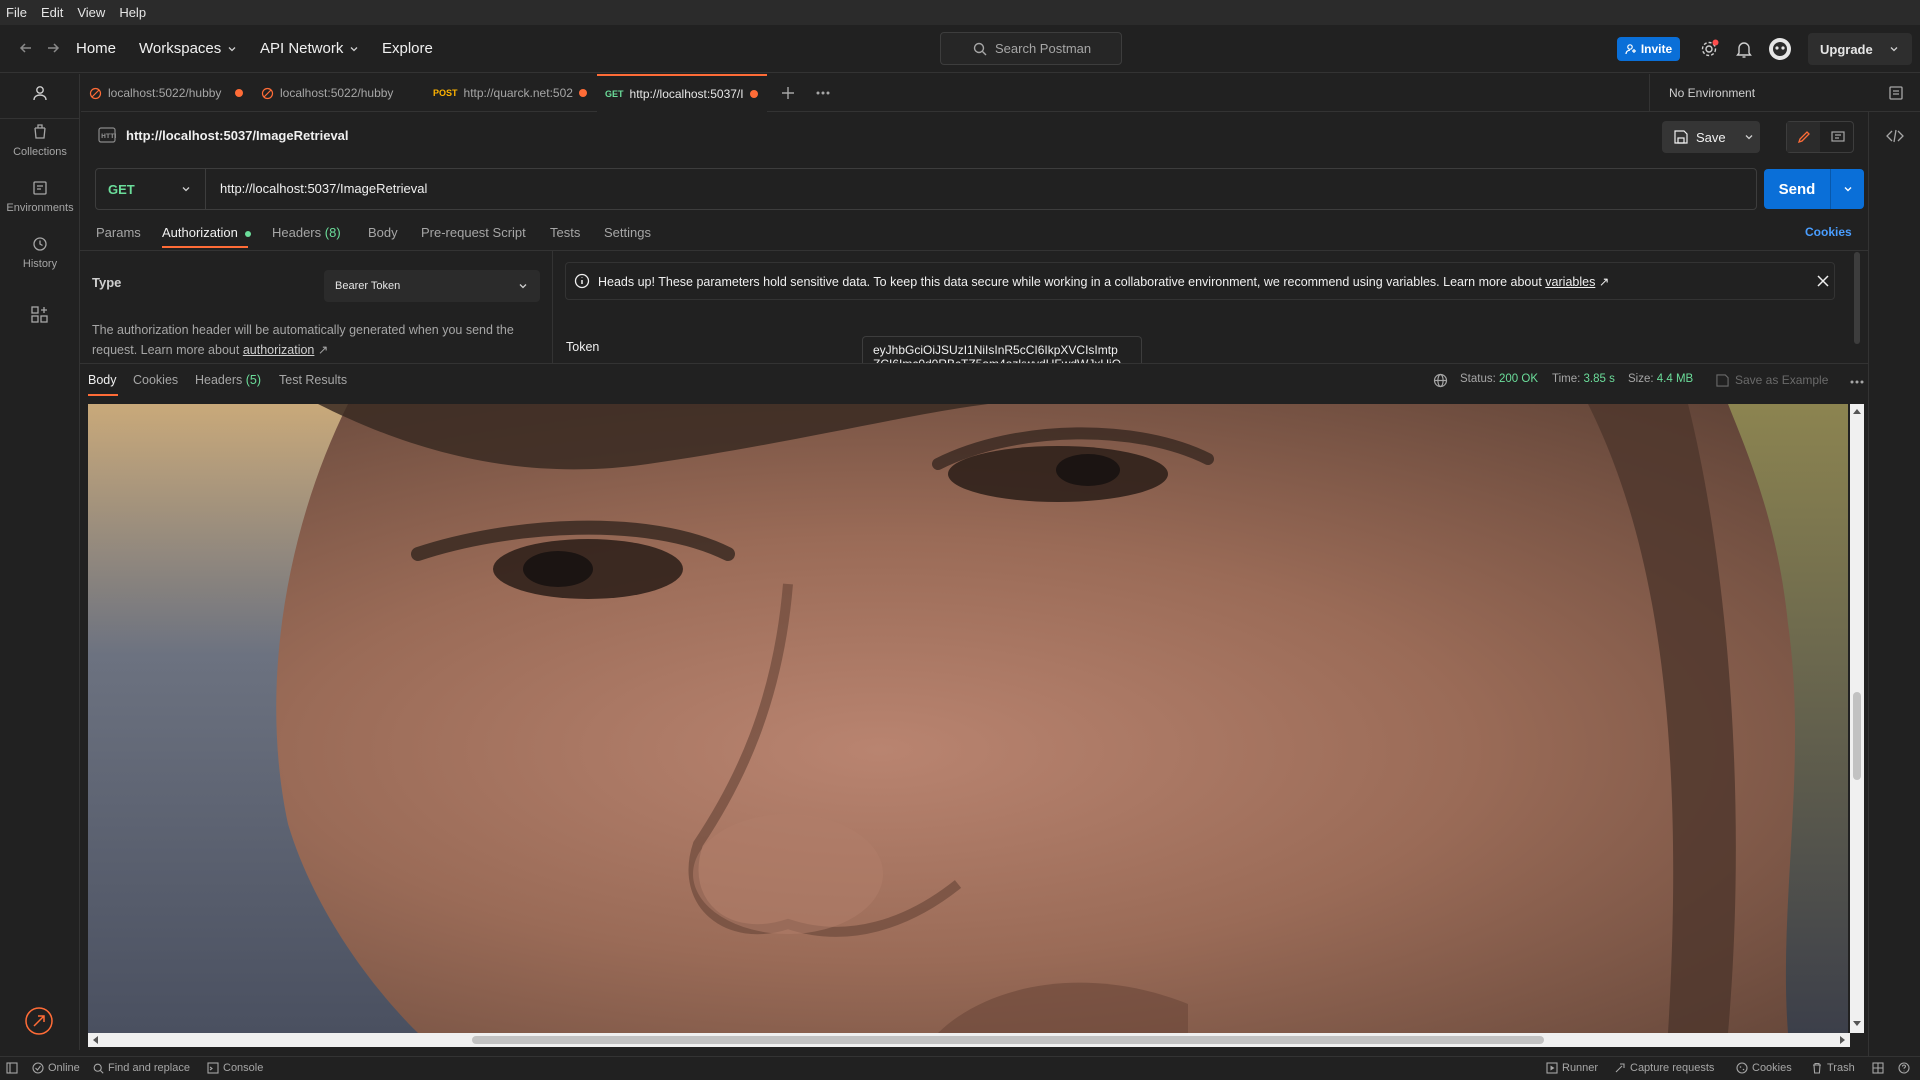 This screenshot has width=1920, height=1080. Describe the element at coordinates (1857, 298) in the screenshot. I see `auth-panel-scrollbar` at that location.